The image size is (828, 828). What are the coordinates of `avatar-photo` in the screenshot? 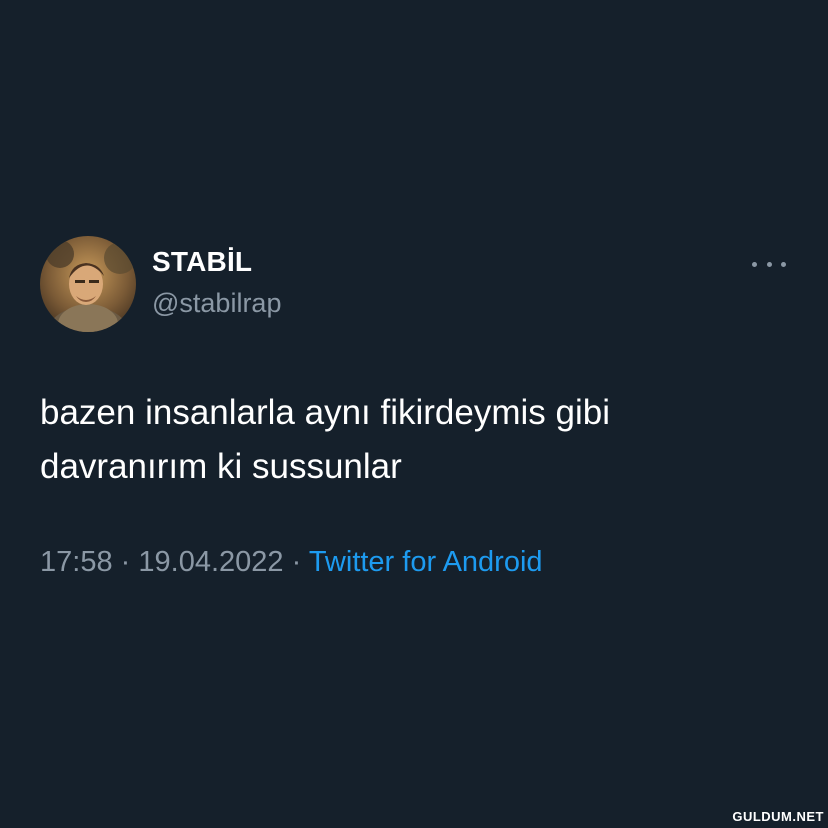 It's located at (88, 284).